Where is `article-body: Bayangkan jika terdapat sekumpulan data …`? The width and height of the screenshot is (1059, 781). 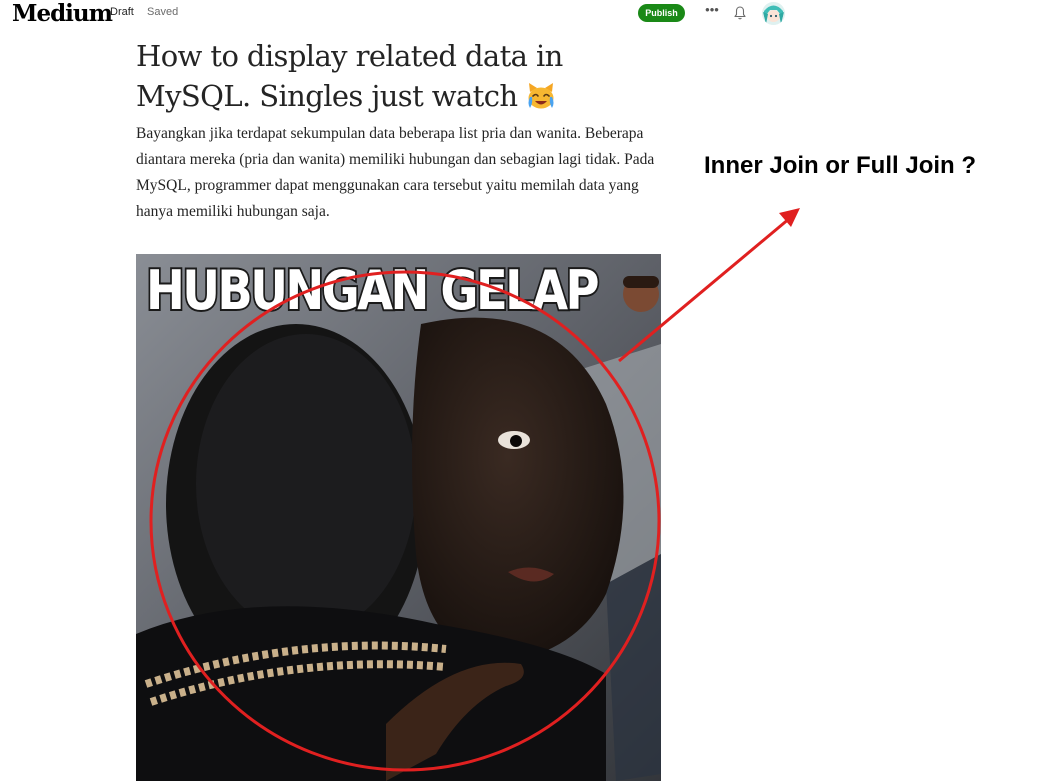 article-body: Bayangkan jika terdapat sekumpulan data … is located at coordinates (401, 173).